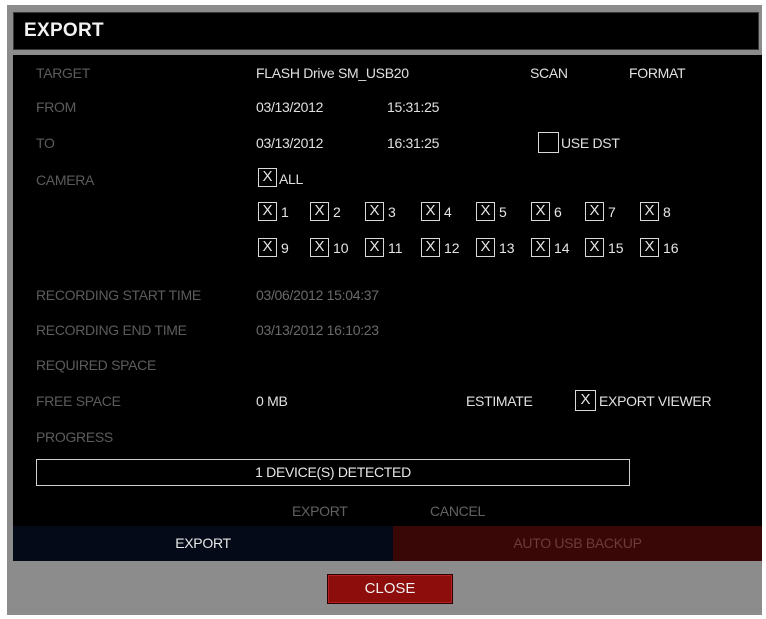 The width and height of the screenshot is (766, 619). I want to click on title-bar: EXPORT, so click(386, 31).